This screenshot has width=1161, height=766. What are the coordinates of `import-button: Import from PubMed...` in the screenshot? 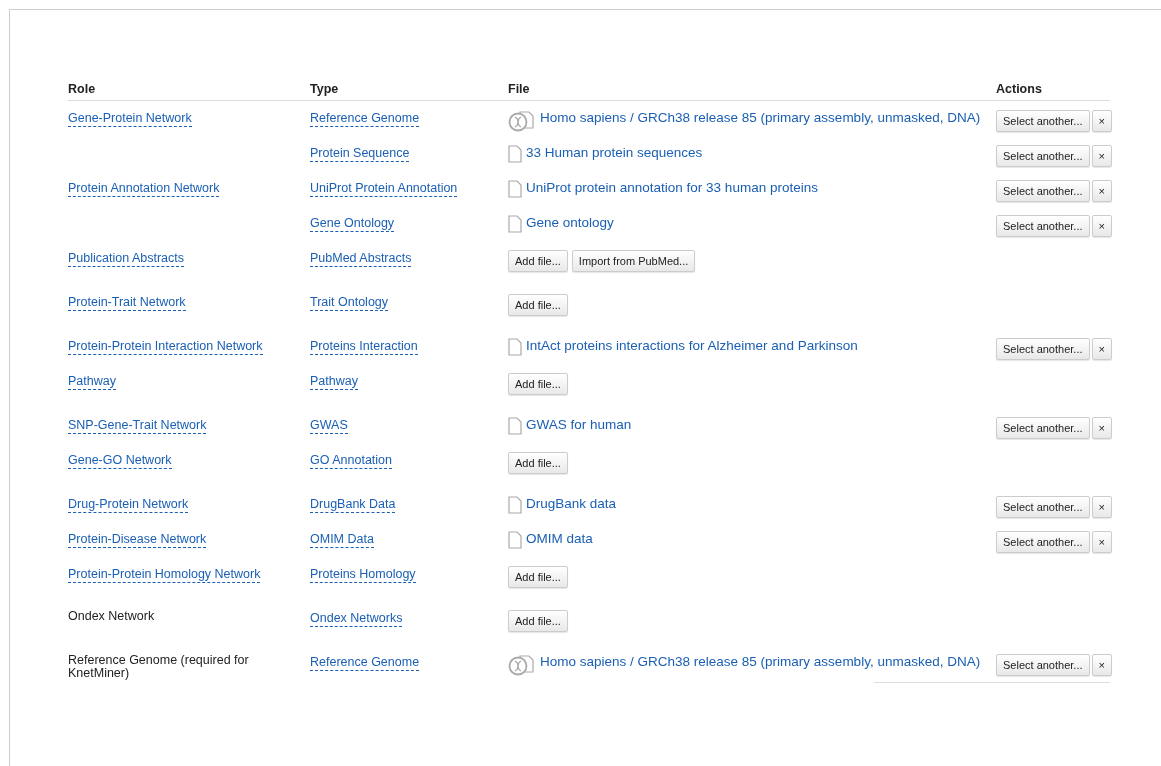 It's located at (633, 261).